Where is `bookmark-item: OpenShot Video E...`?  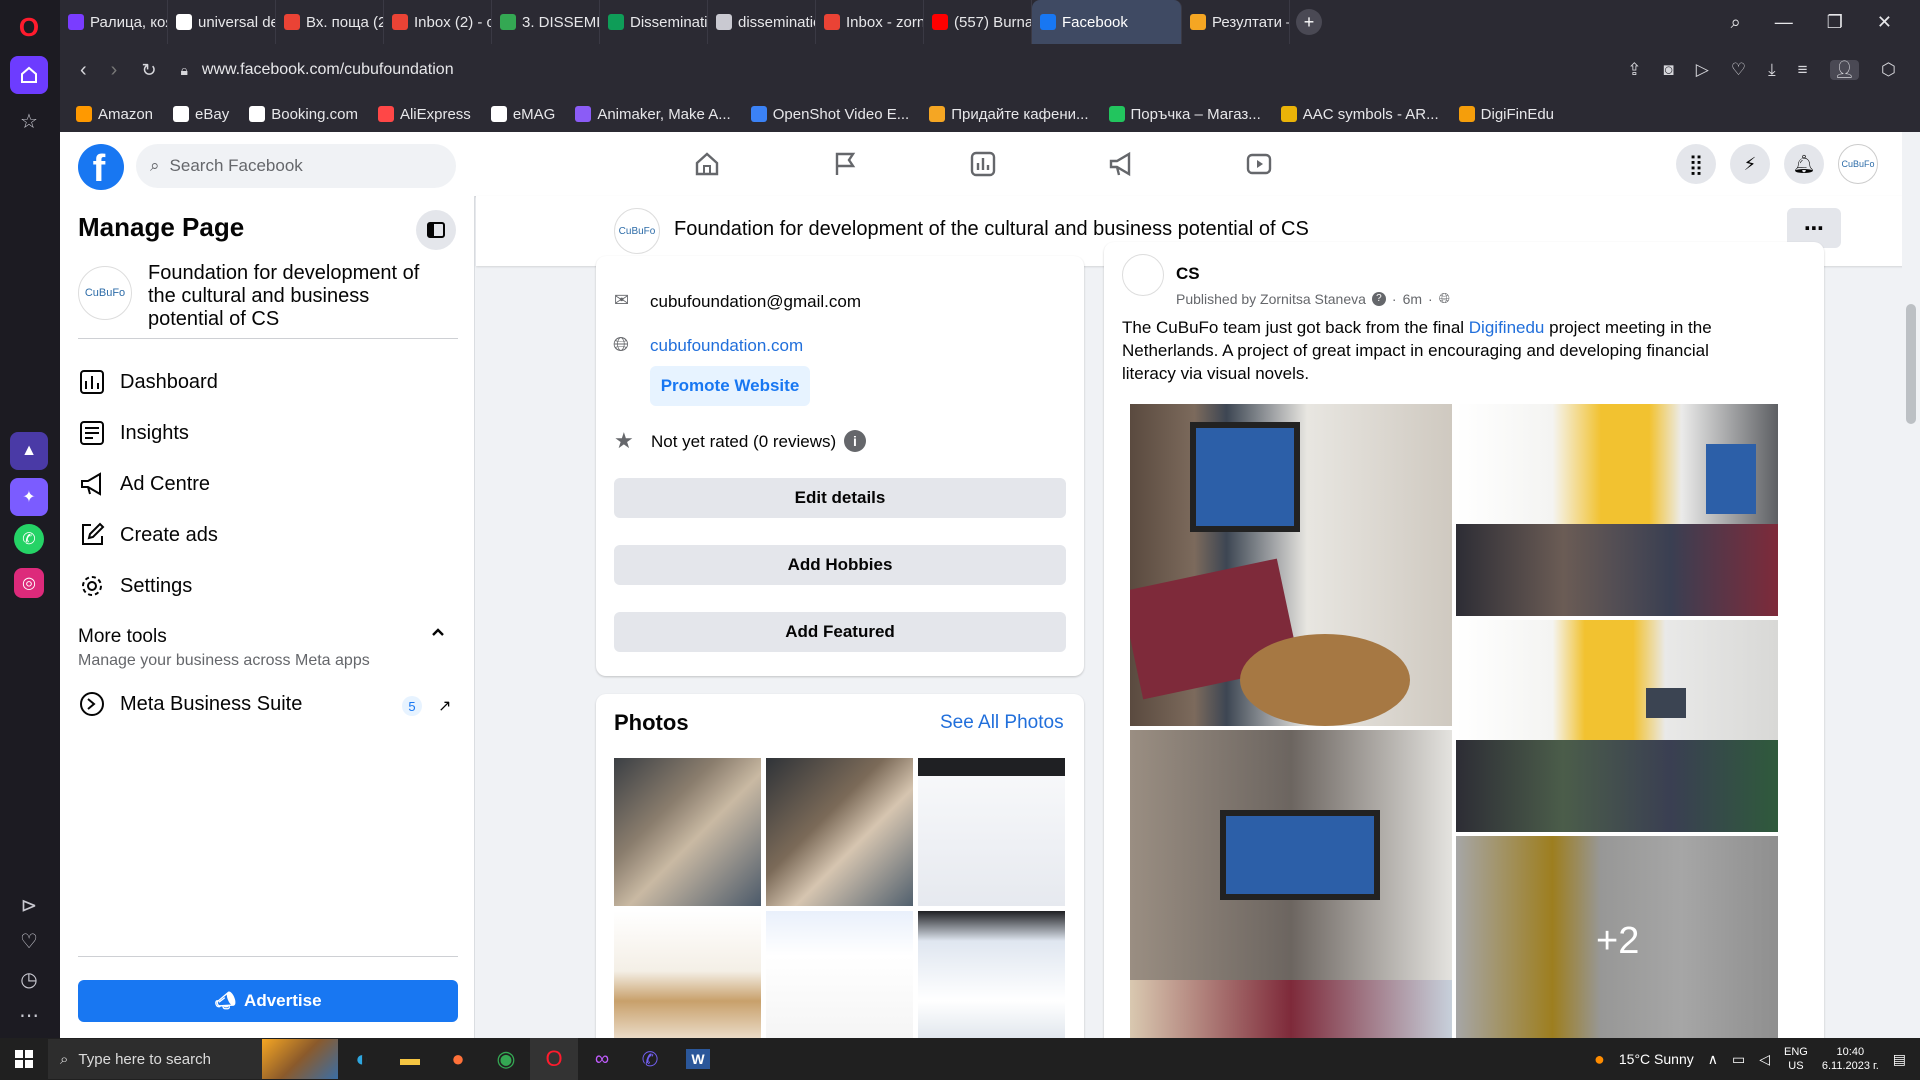 bookmark-item: OpenShot Video E... is located at coordinates (829, 114).